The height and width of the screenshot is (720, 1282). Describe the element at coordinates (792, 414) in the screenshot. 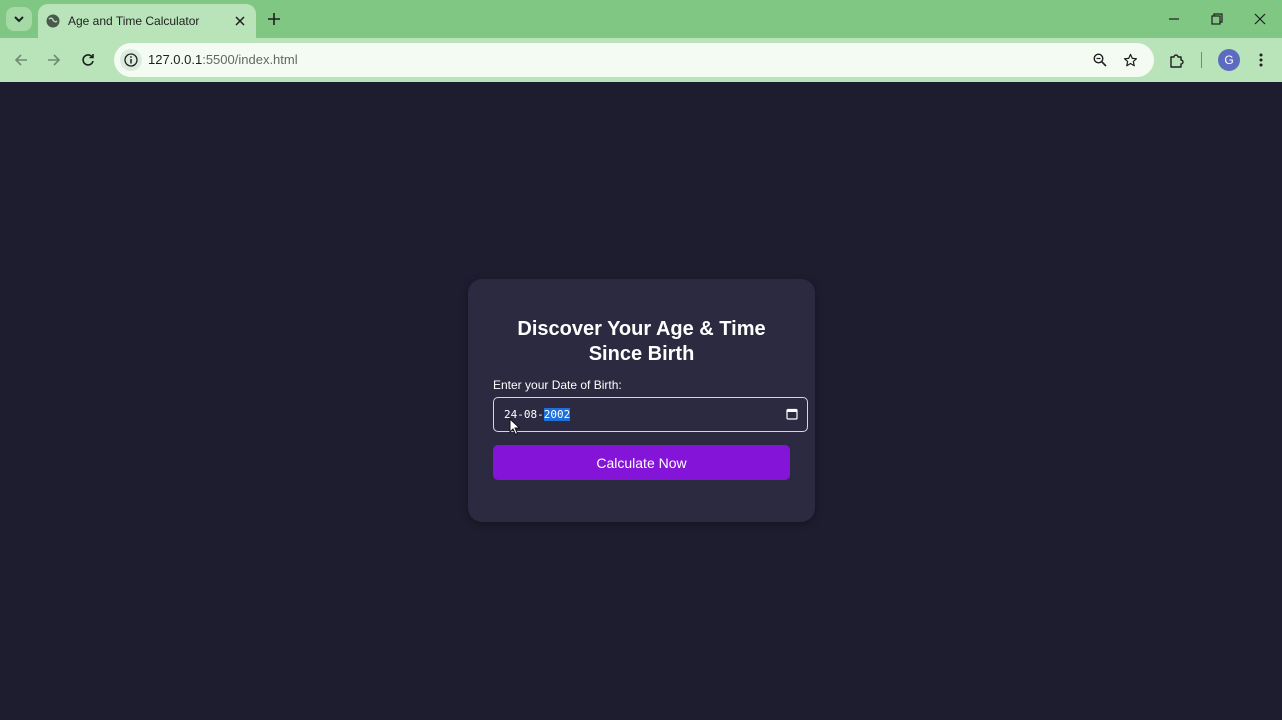

I see `calendar-icon` at that location.